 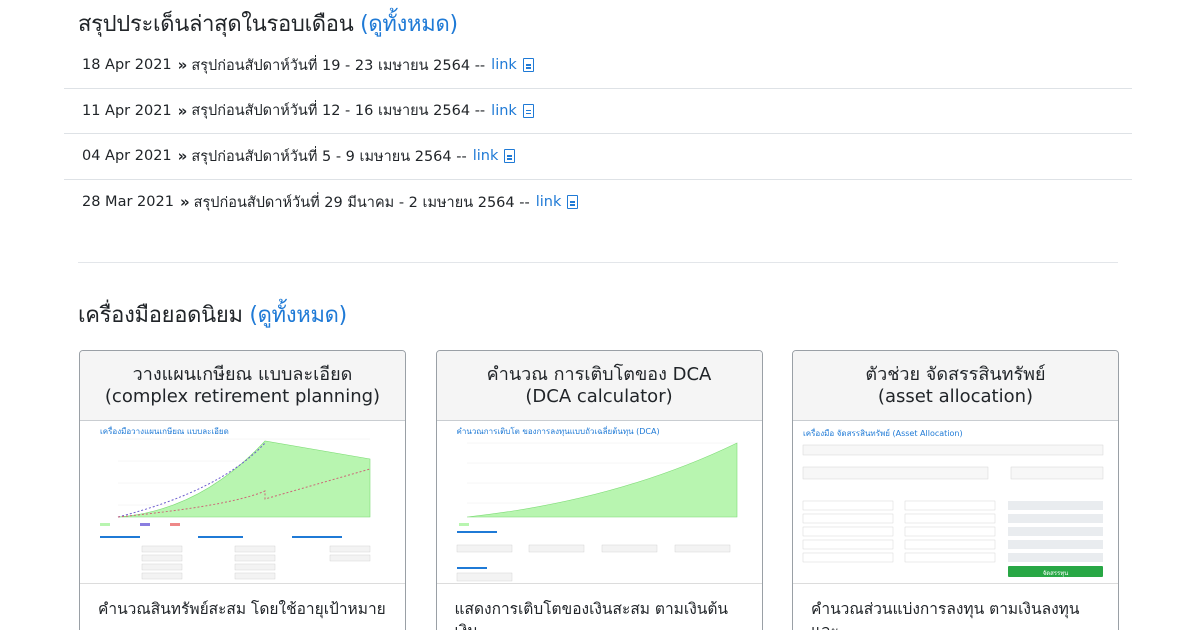 I want to click on news-section-title: สรุปประเด็นล่าสุดในรอบเดือน (ดูทั้งหมด), so click(x=261, y=23).